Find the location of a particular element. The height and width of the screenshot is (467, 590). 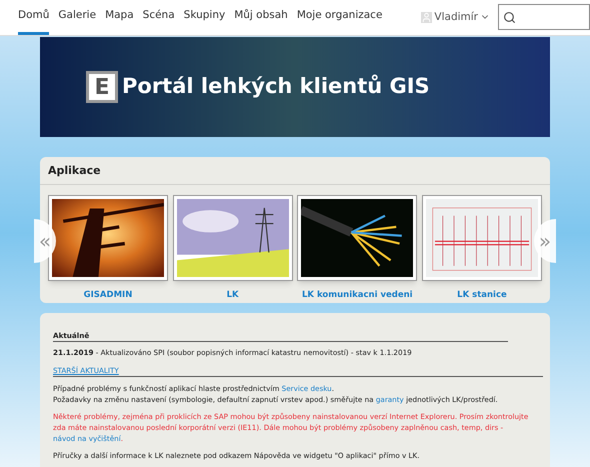

nav-tab: Domů is located at coordinates (34, 19).